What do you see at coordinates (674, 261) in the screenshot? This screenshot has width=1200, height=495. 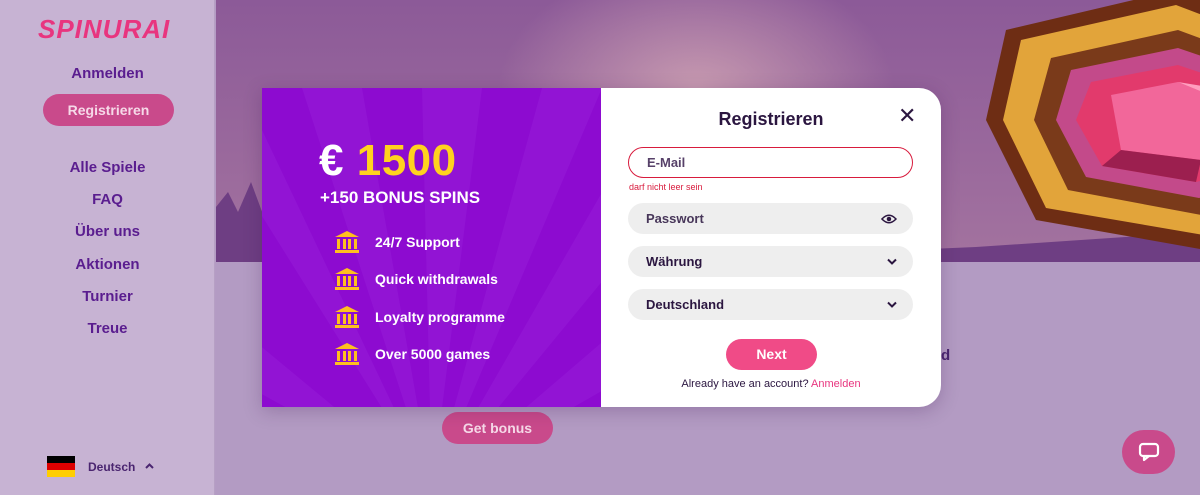 I see `currency-select-value: Währung` at bounding box center [674, 261].